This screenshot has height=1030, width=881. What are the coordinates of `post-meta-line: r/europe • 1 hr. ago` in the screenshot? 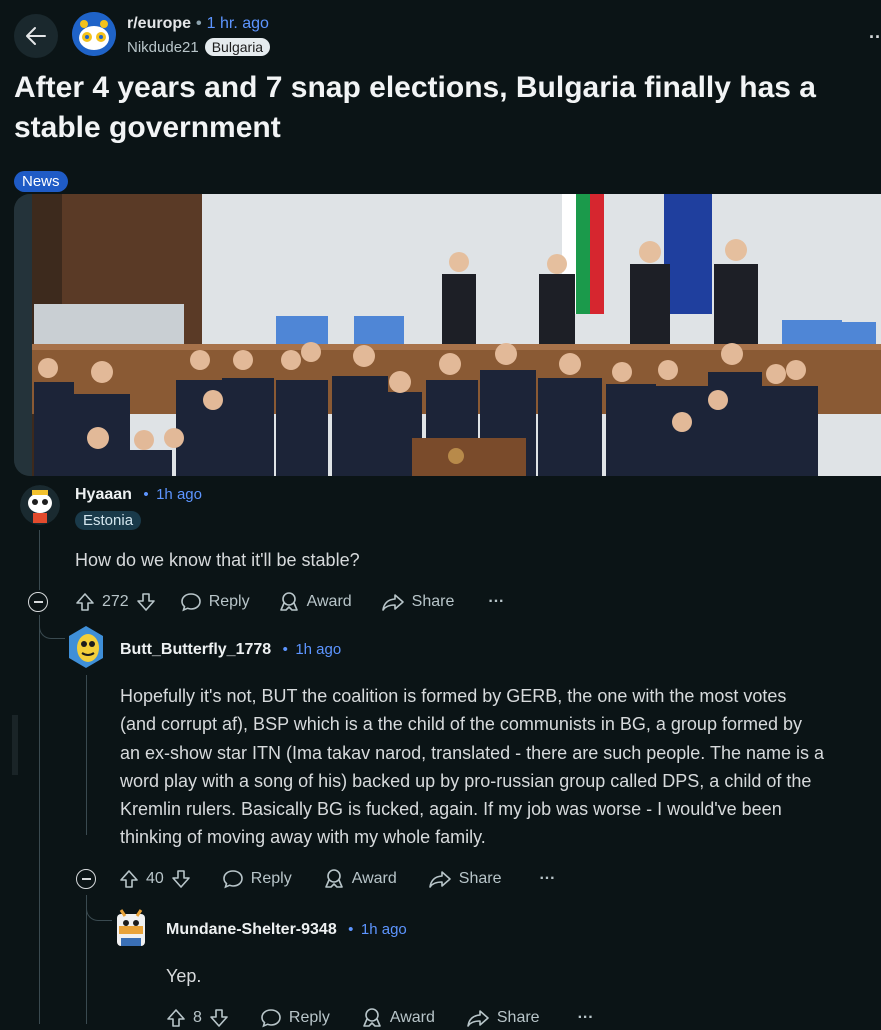 It's located at (198, 24).